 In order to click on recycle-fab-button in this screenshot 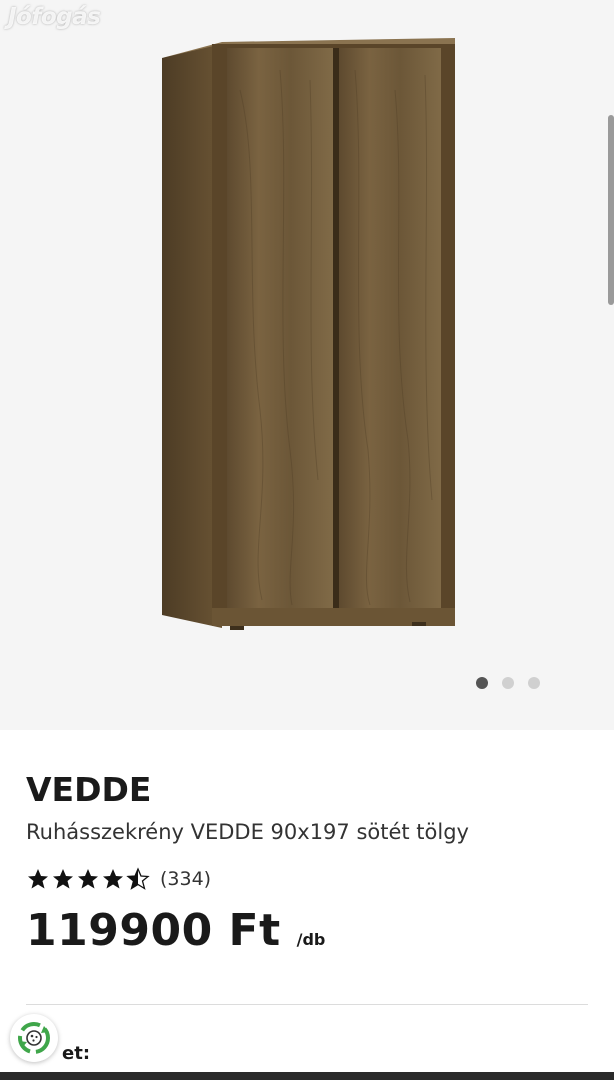, I will do `click(34, 1038)`.